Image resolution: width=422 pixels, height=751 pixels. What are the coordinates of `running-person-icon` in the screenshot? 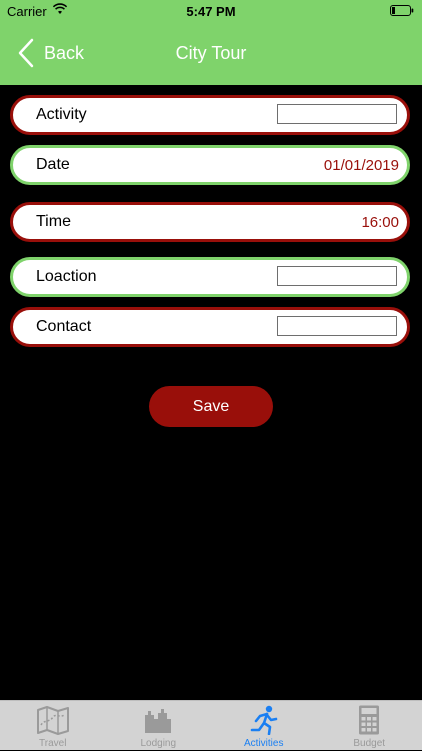 It's located at (264, 720).